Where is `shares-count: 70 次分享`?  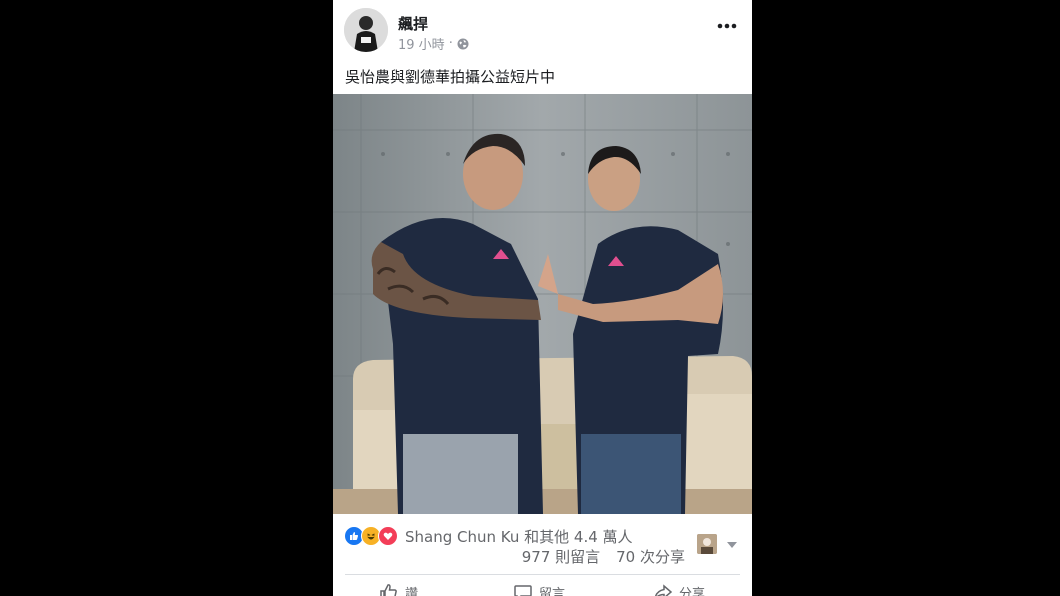
shares-count: 70 次分享 is located at coordinates (650, 557).